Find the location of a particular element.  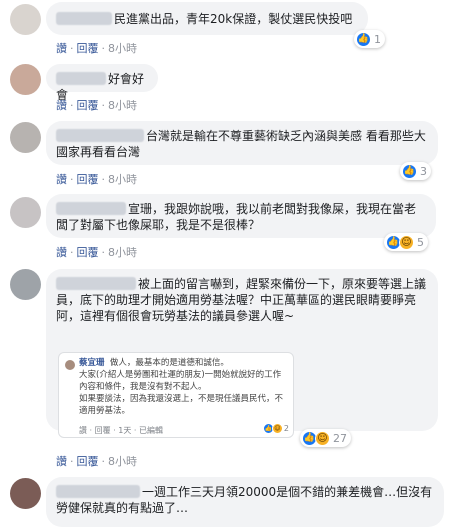

comment-bubble: 民進黨出品，青年20k保證，製仗選民快投吧 is located at coordinates (207, 18).